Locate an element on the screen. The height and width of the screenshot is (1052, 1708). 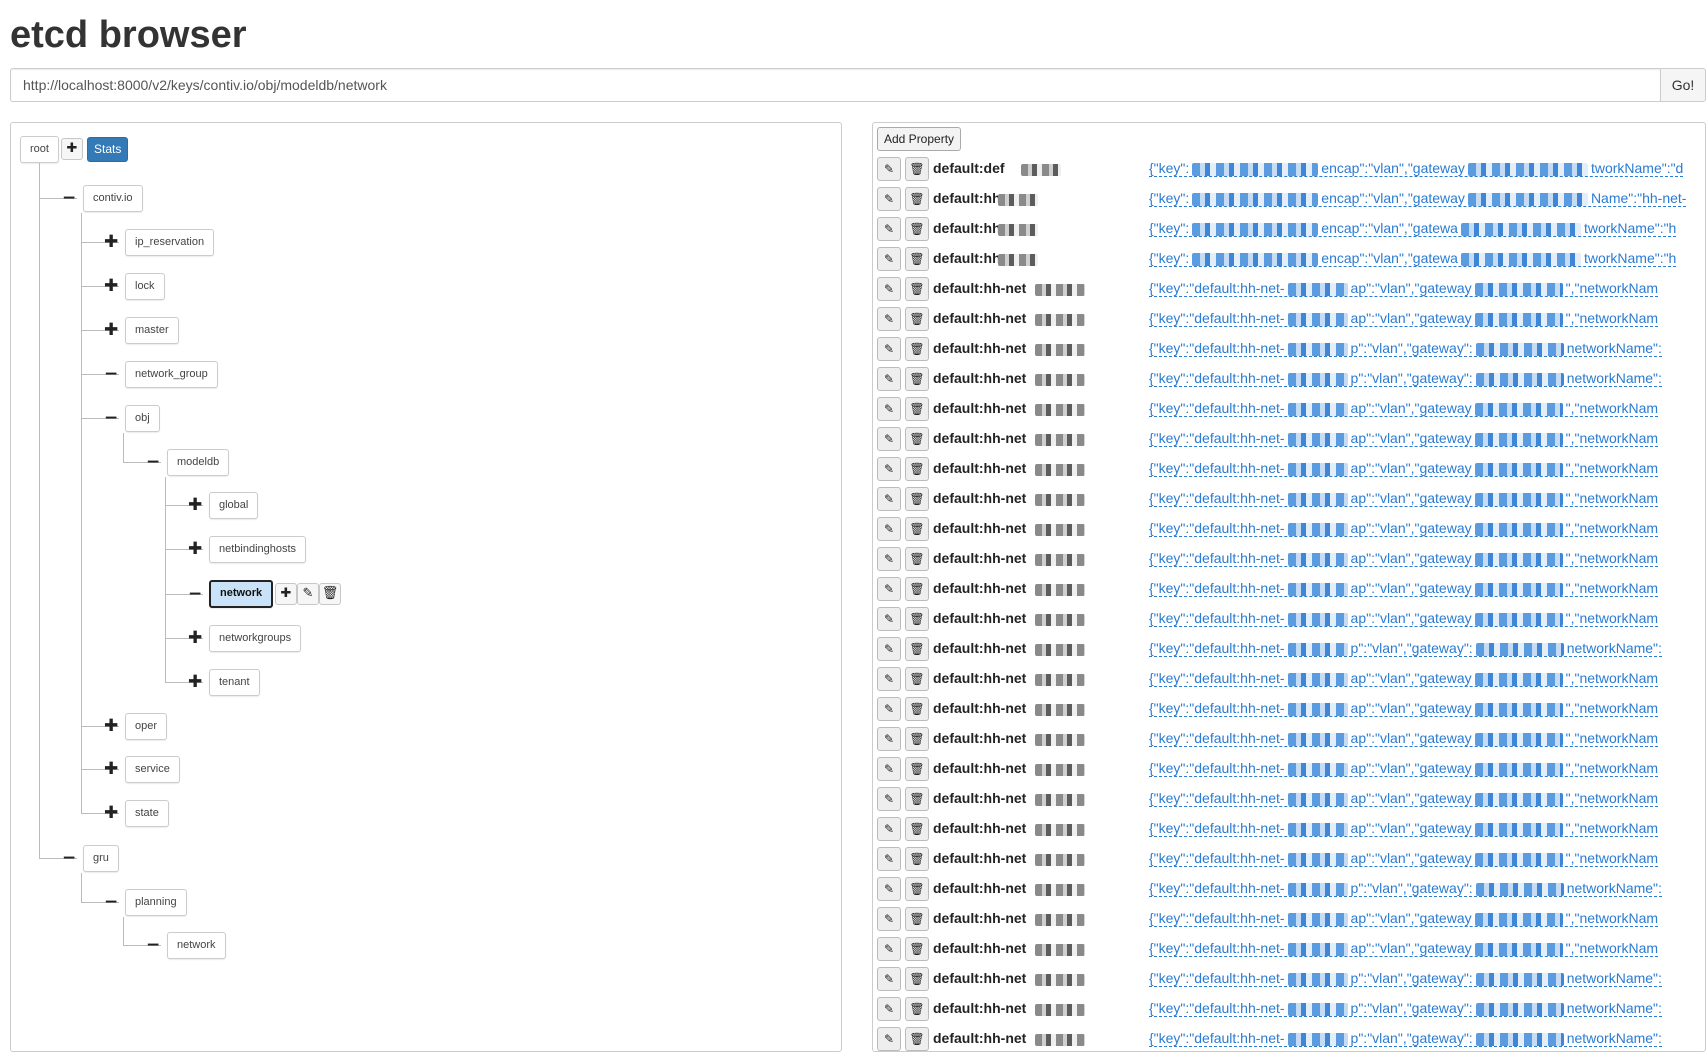
tree-node-oper: oper is located at coordinates (146, 726).